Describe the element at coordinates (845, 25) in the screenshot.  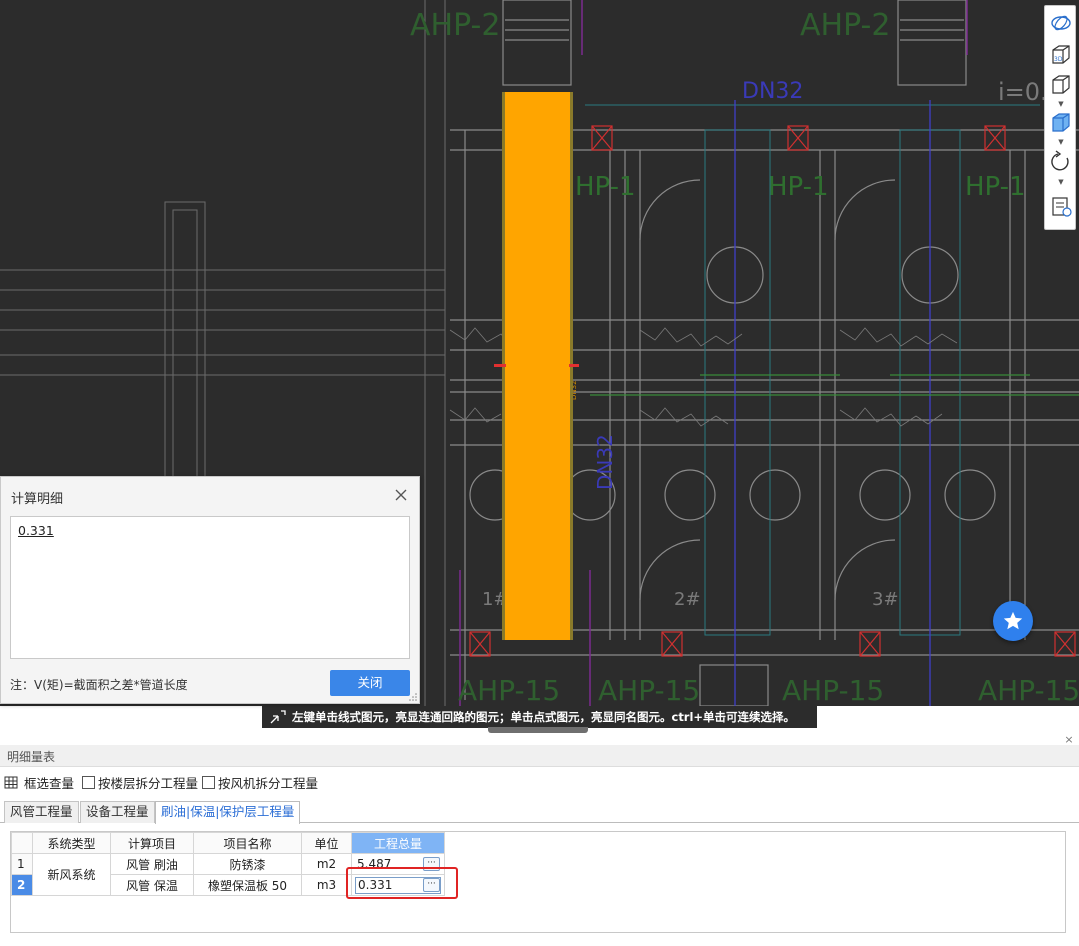
I see `ahp-top-label-2: AHP-2` at that location.